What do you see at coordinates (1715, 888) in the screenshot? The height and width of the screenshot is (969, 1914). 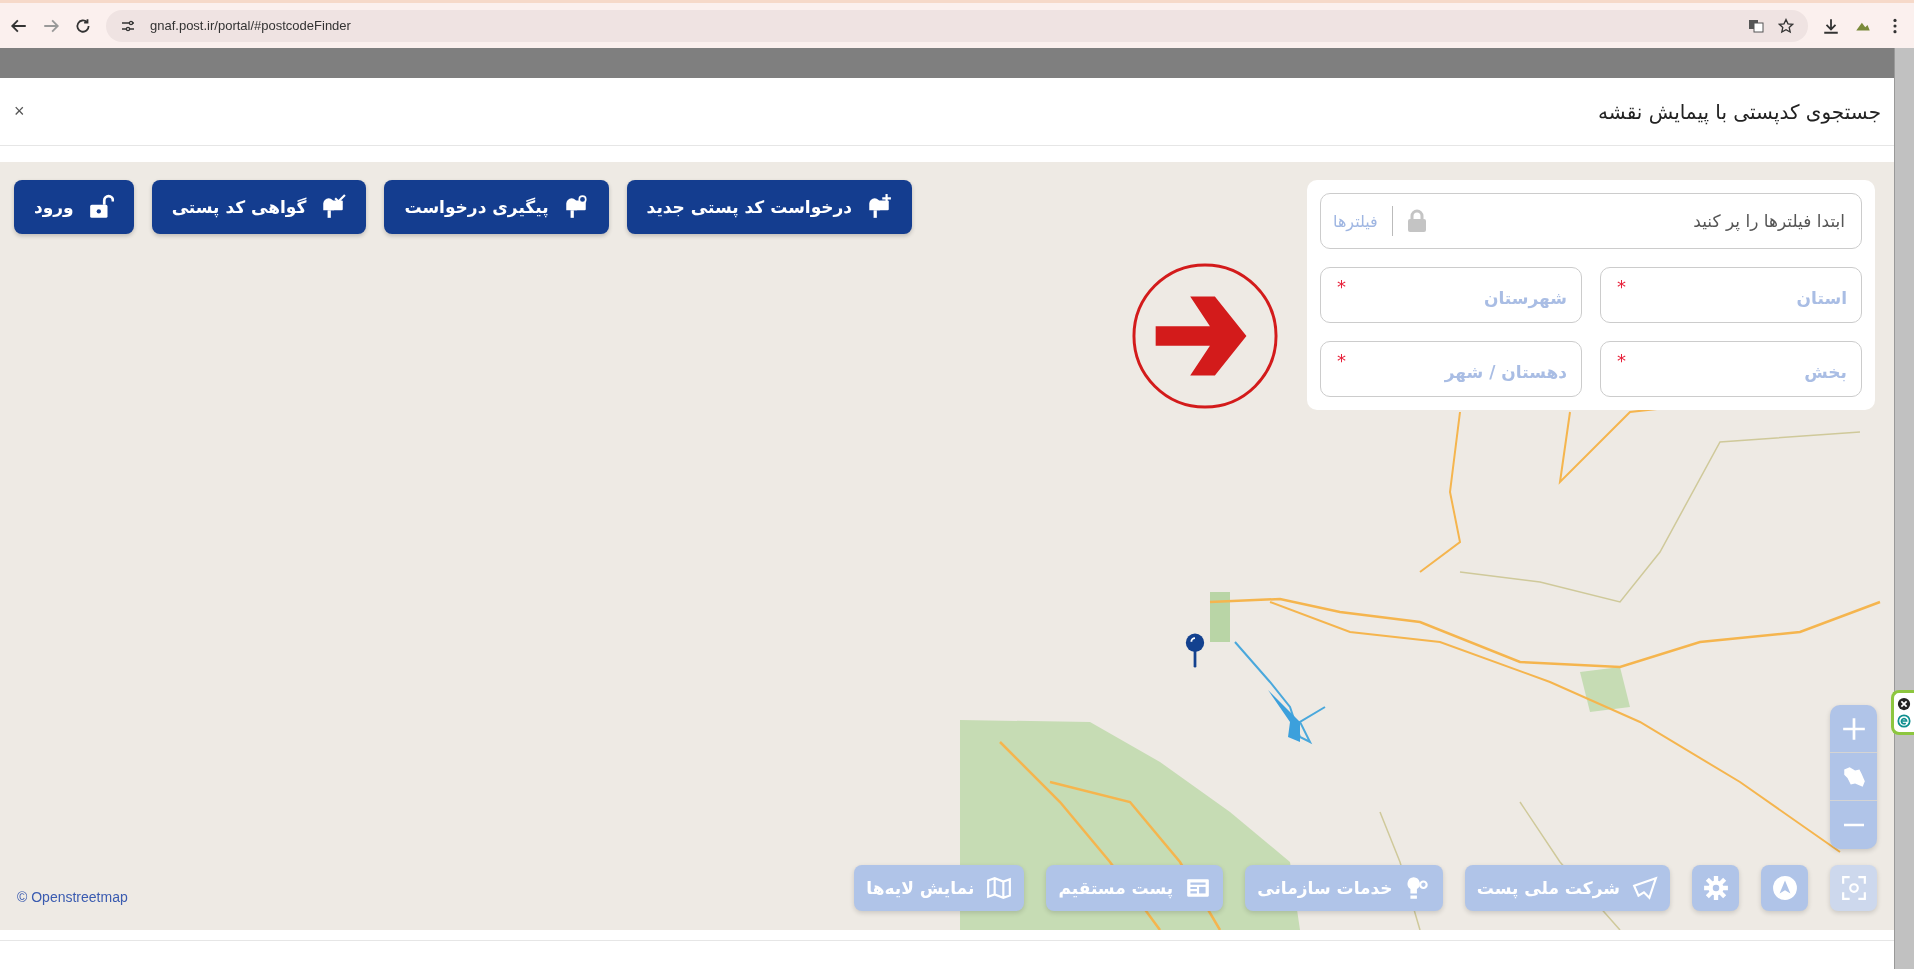 I see `settings-icon` at bounding box center [1715, 888].